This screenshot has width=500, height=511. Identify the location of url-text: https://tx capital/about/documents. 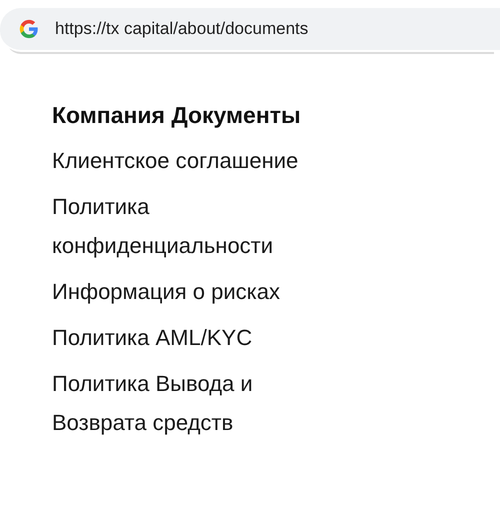
(181, 29).